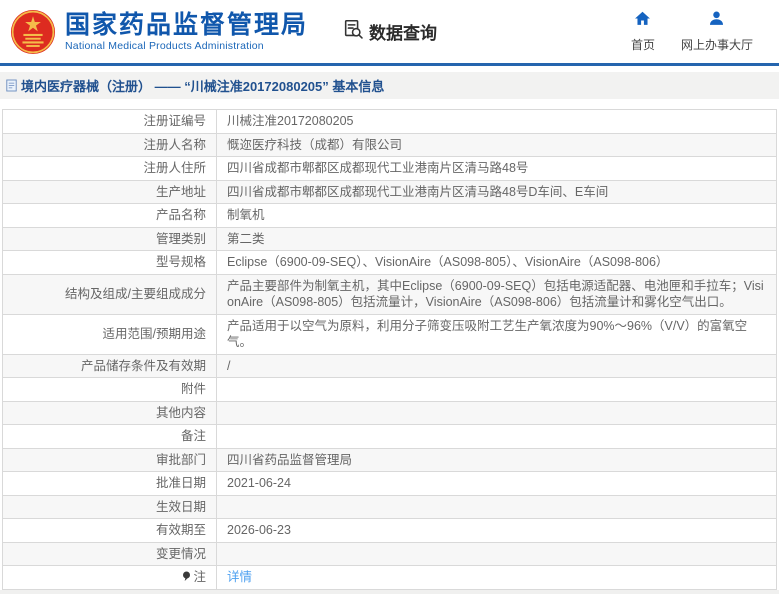  I want to click on nav-online-hall-label: 网上办事大厅, so click(716, 45).